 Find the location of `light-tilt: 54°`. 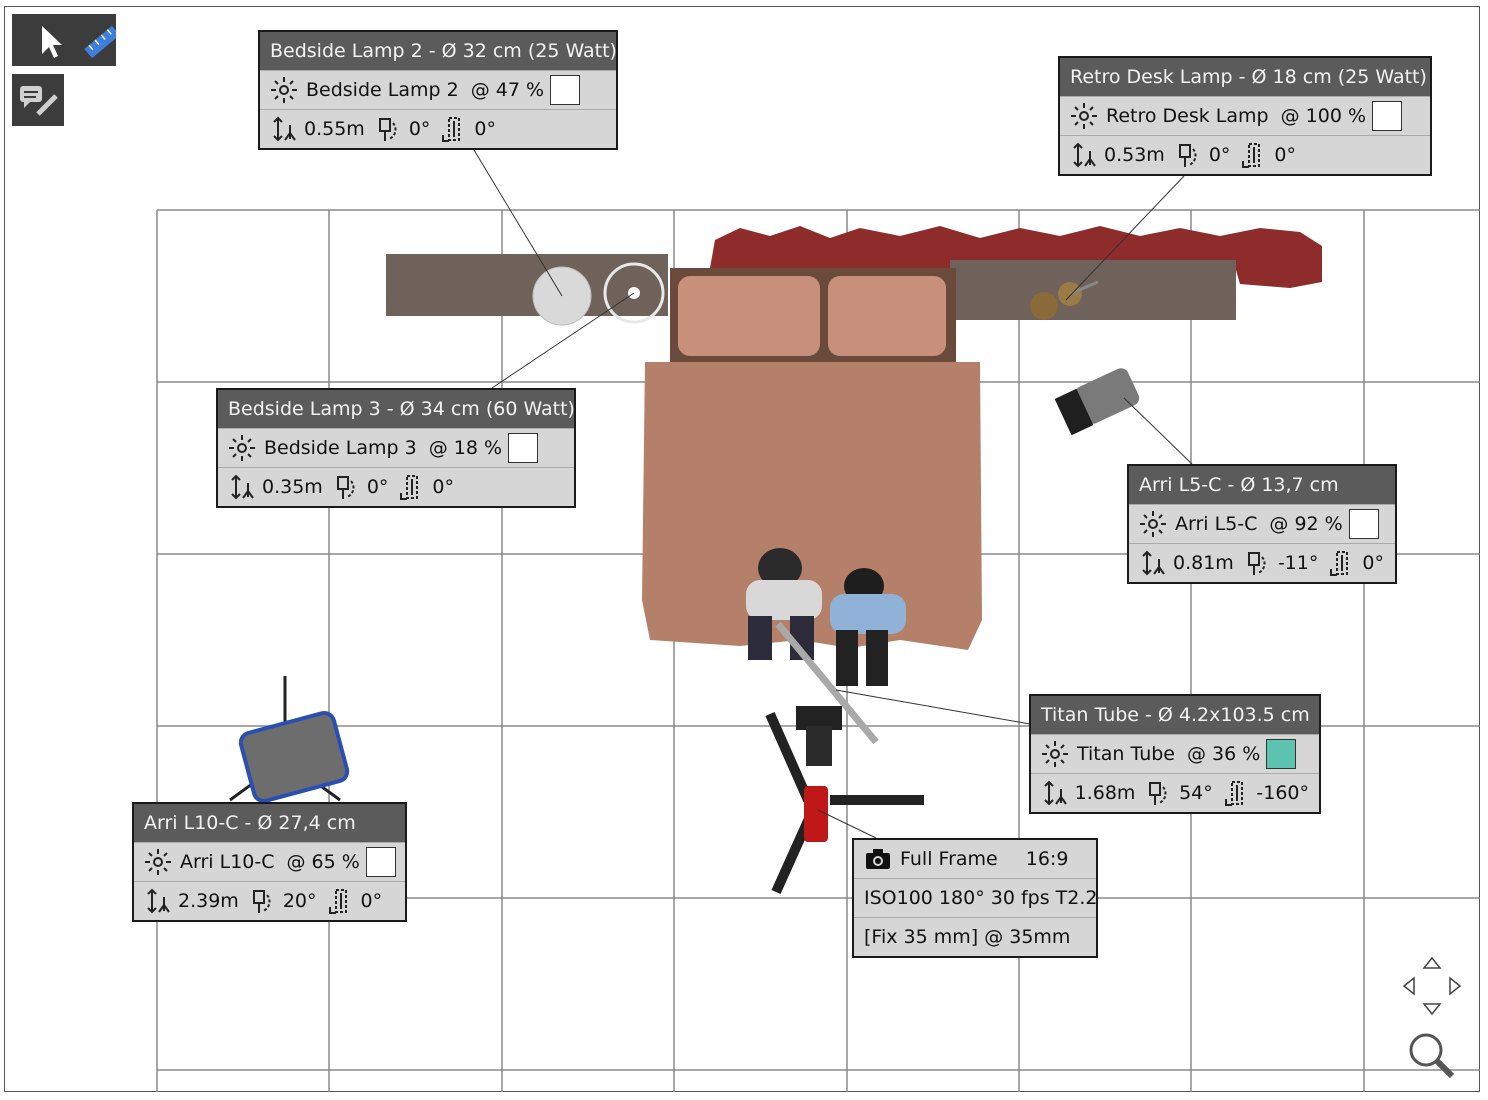

light-tilt: 54° is located at coordinates (1196, 793).